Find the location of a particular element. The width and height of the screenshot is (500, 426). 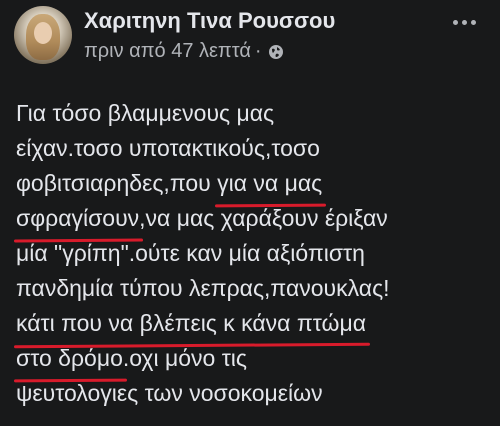

post-line: κάτι που να βλέπεις κ κάνα πτώμα is located at coordinates (256, 323).